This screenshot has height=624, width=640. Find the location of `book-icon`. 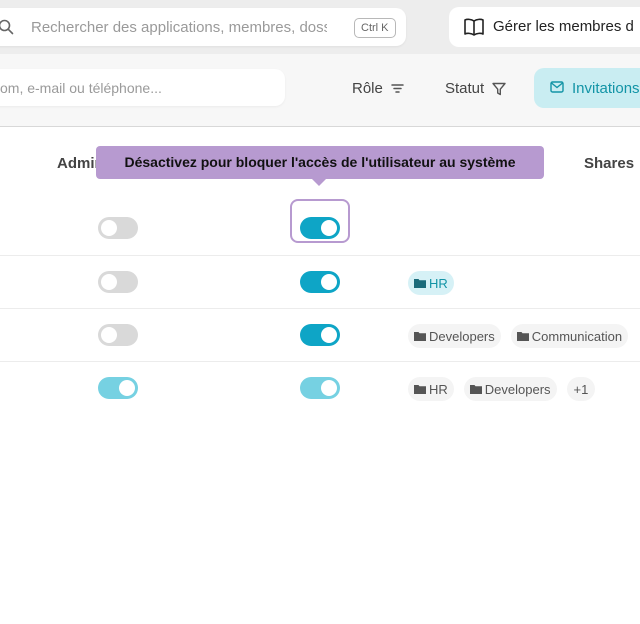

book-icon is located at coordinates (474, 27).